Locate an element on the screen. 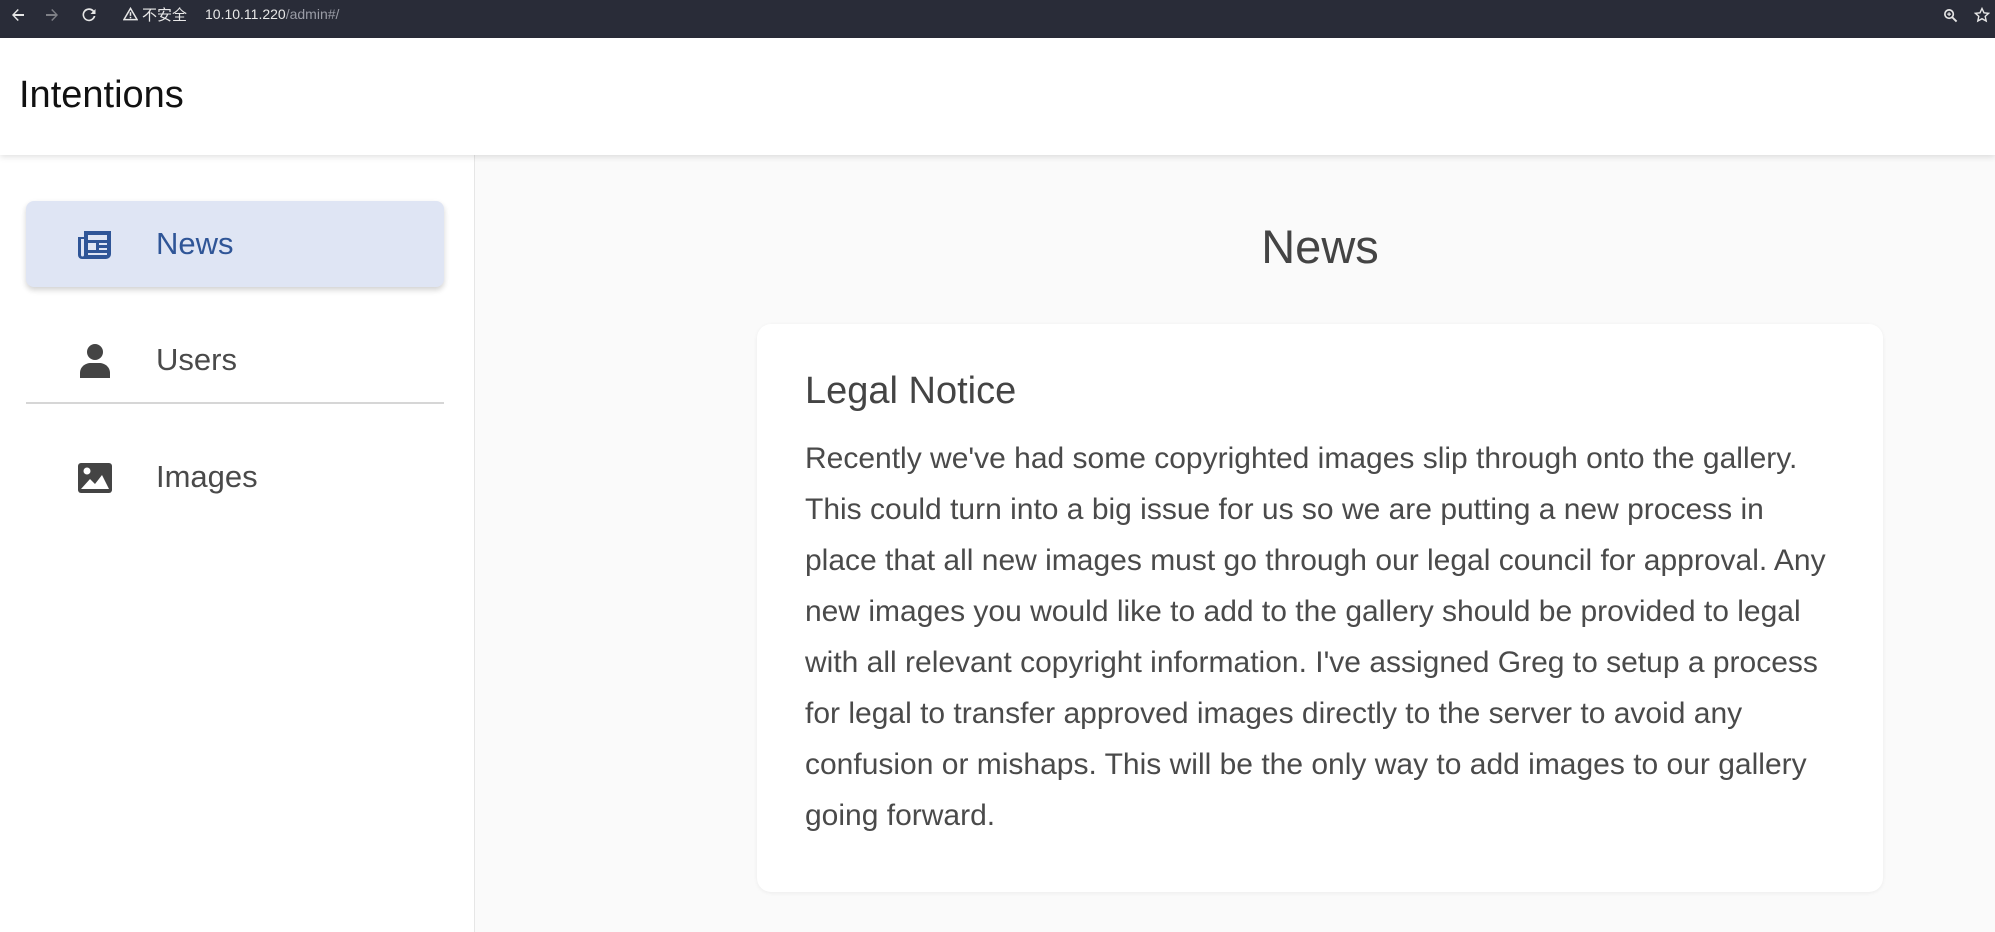  sidebar-item-label: Users is located at coordinates (196, 359).